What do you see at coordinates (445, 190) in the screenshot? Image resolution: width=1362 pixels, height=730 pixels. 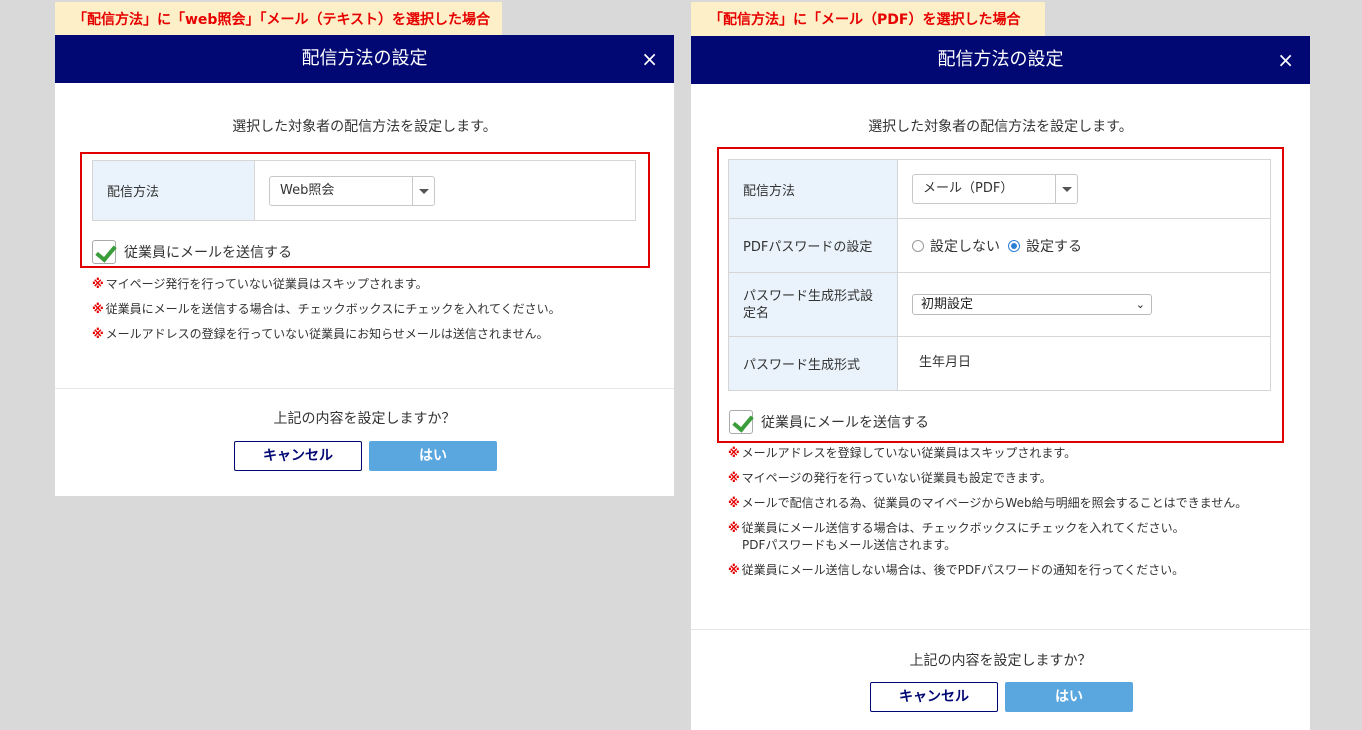 I see `method-cell: Web照会` at bounding box center [445, 190].